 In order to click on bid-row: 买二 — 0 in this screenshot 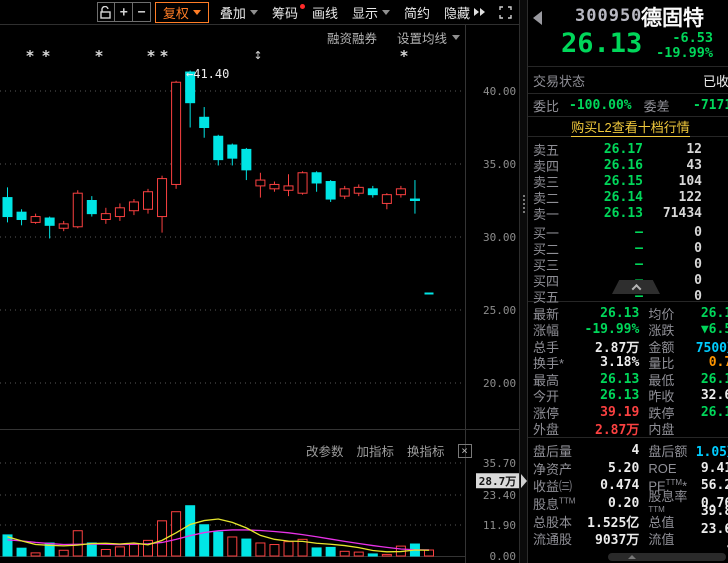, I will do `click(628, 248)`.